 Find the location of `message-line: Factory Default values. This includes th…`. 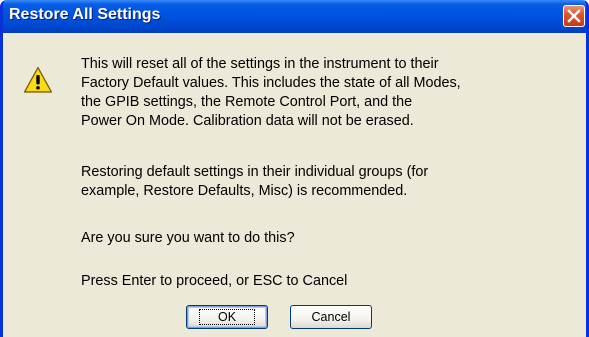

message-line: Factory Default values. This includes th… is located at coordinates (271, 83).